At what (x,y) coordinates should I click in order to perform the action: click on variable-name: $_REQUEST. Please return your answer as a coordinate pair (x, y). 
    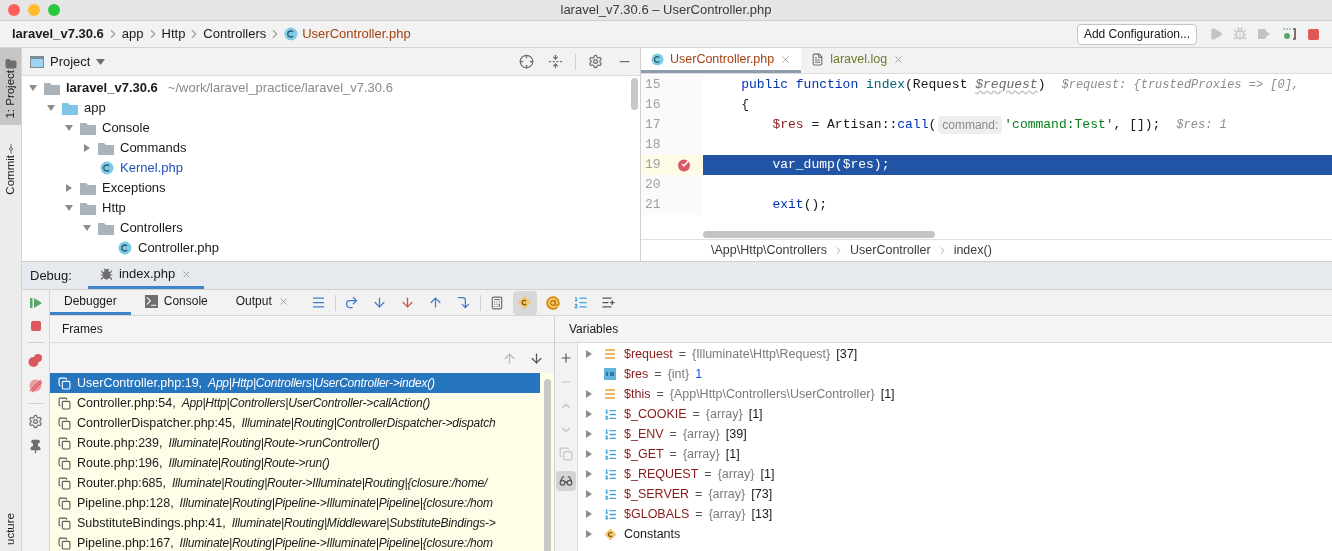
    Looking at the image, I should click on (661, 474).